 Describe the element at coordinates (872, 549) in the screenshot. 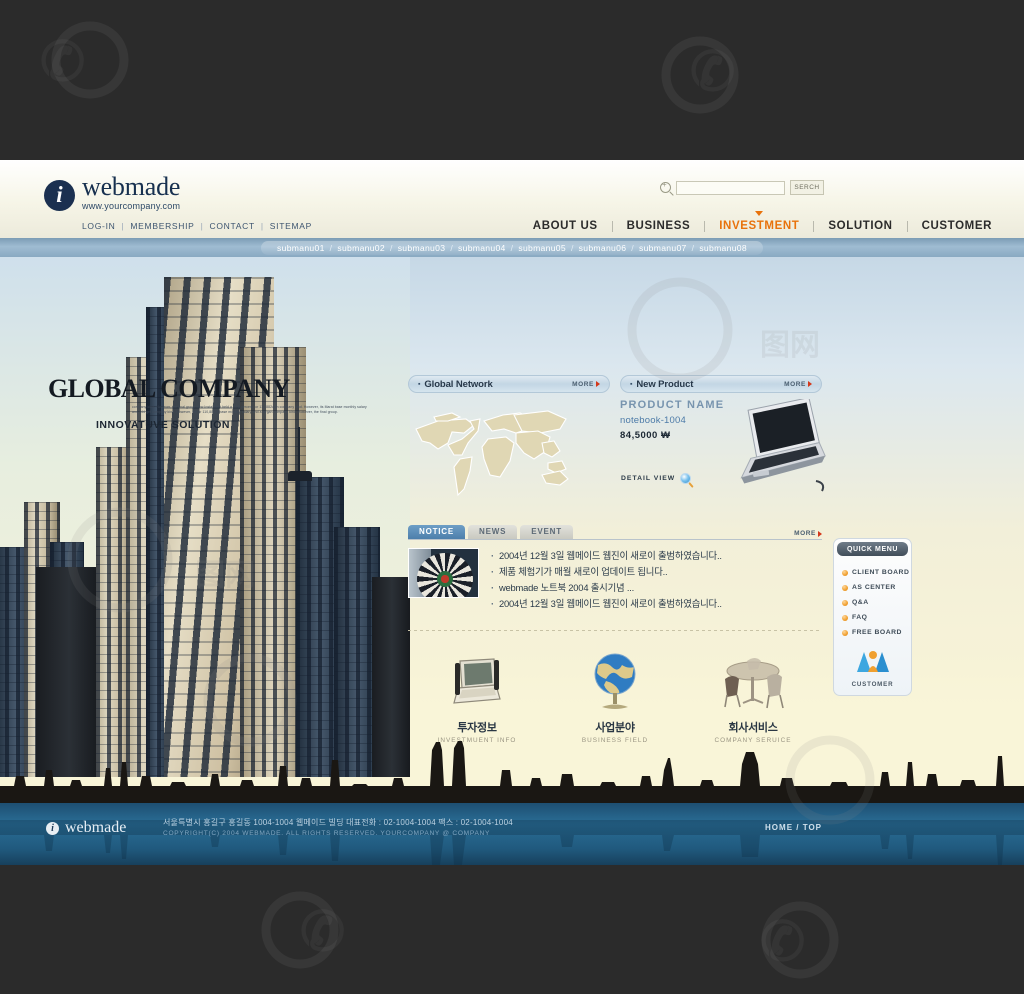

I see `quick-menu-title: QUICK MENU` at that location.